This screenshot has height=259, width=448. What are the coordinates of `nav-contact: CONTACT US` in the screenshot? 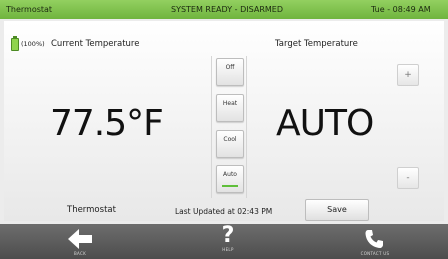 It's located at (375, 241).